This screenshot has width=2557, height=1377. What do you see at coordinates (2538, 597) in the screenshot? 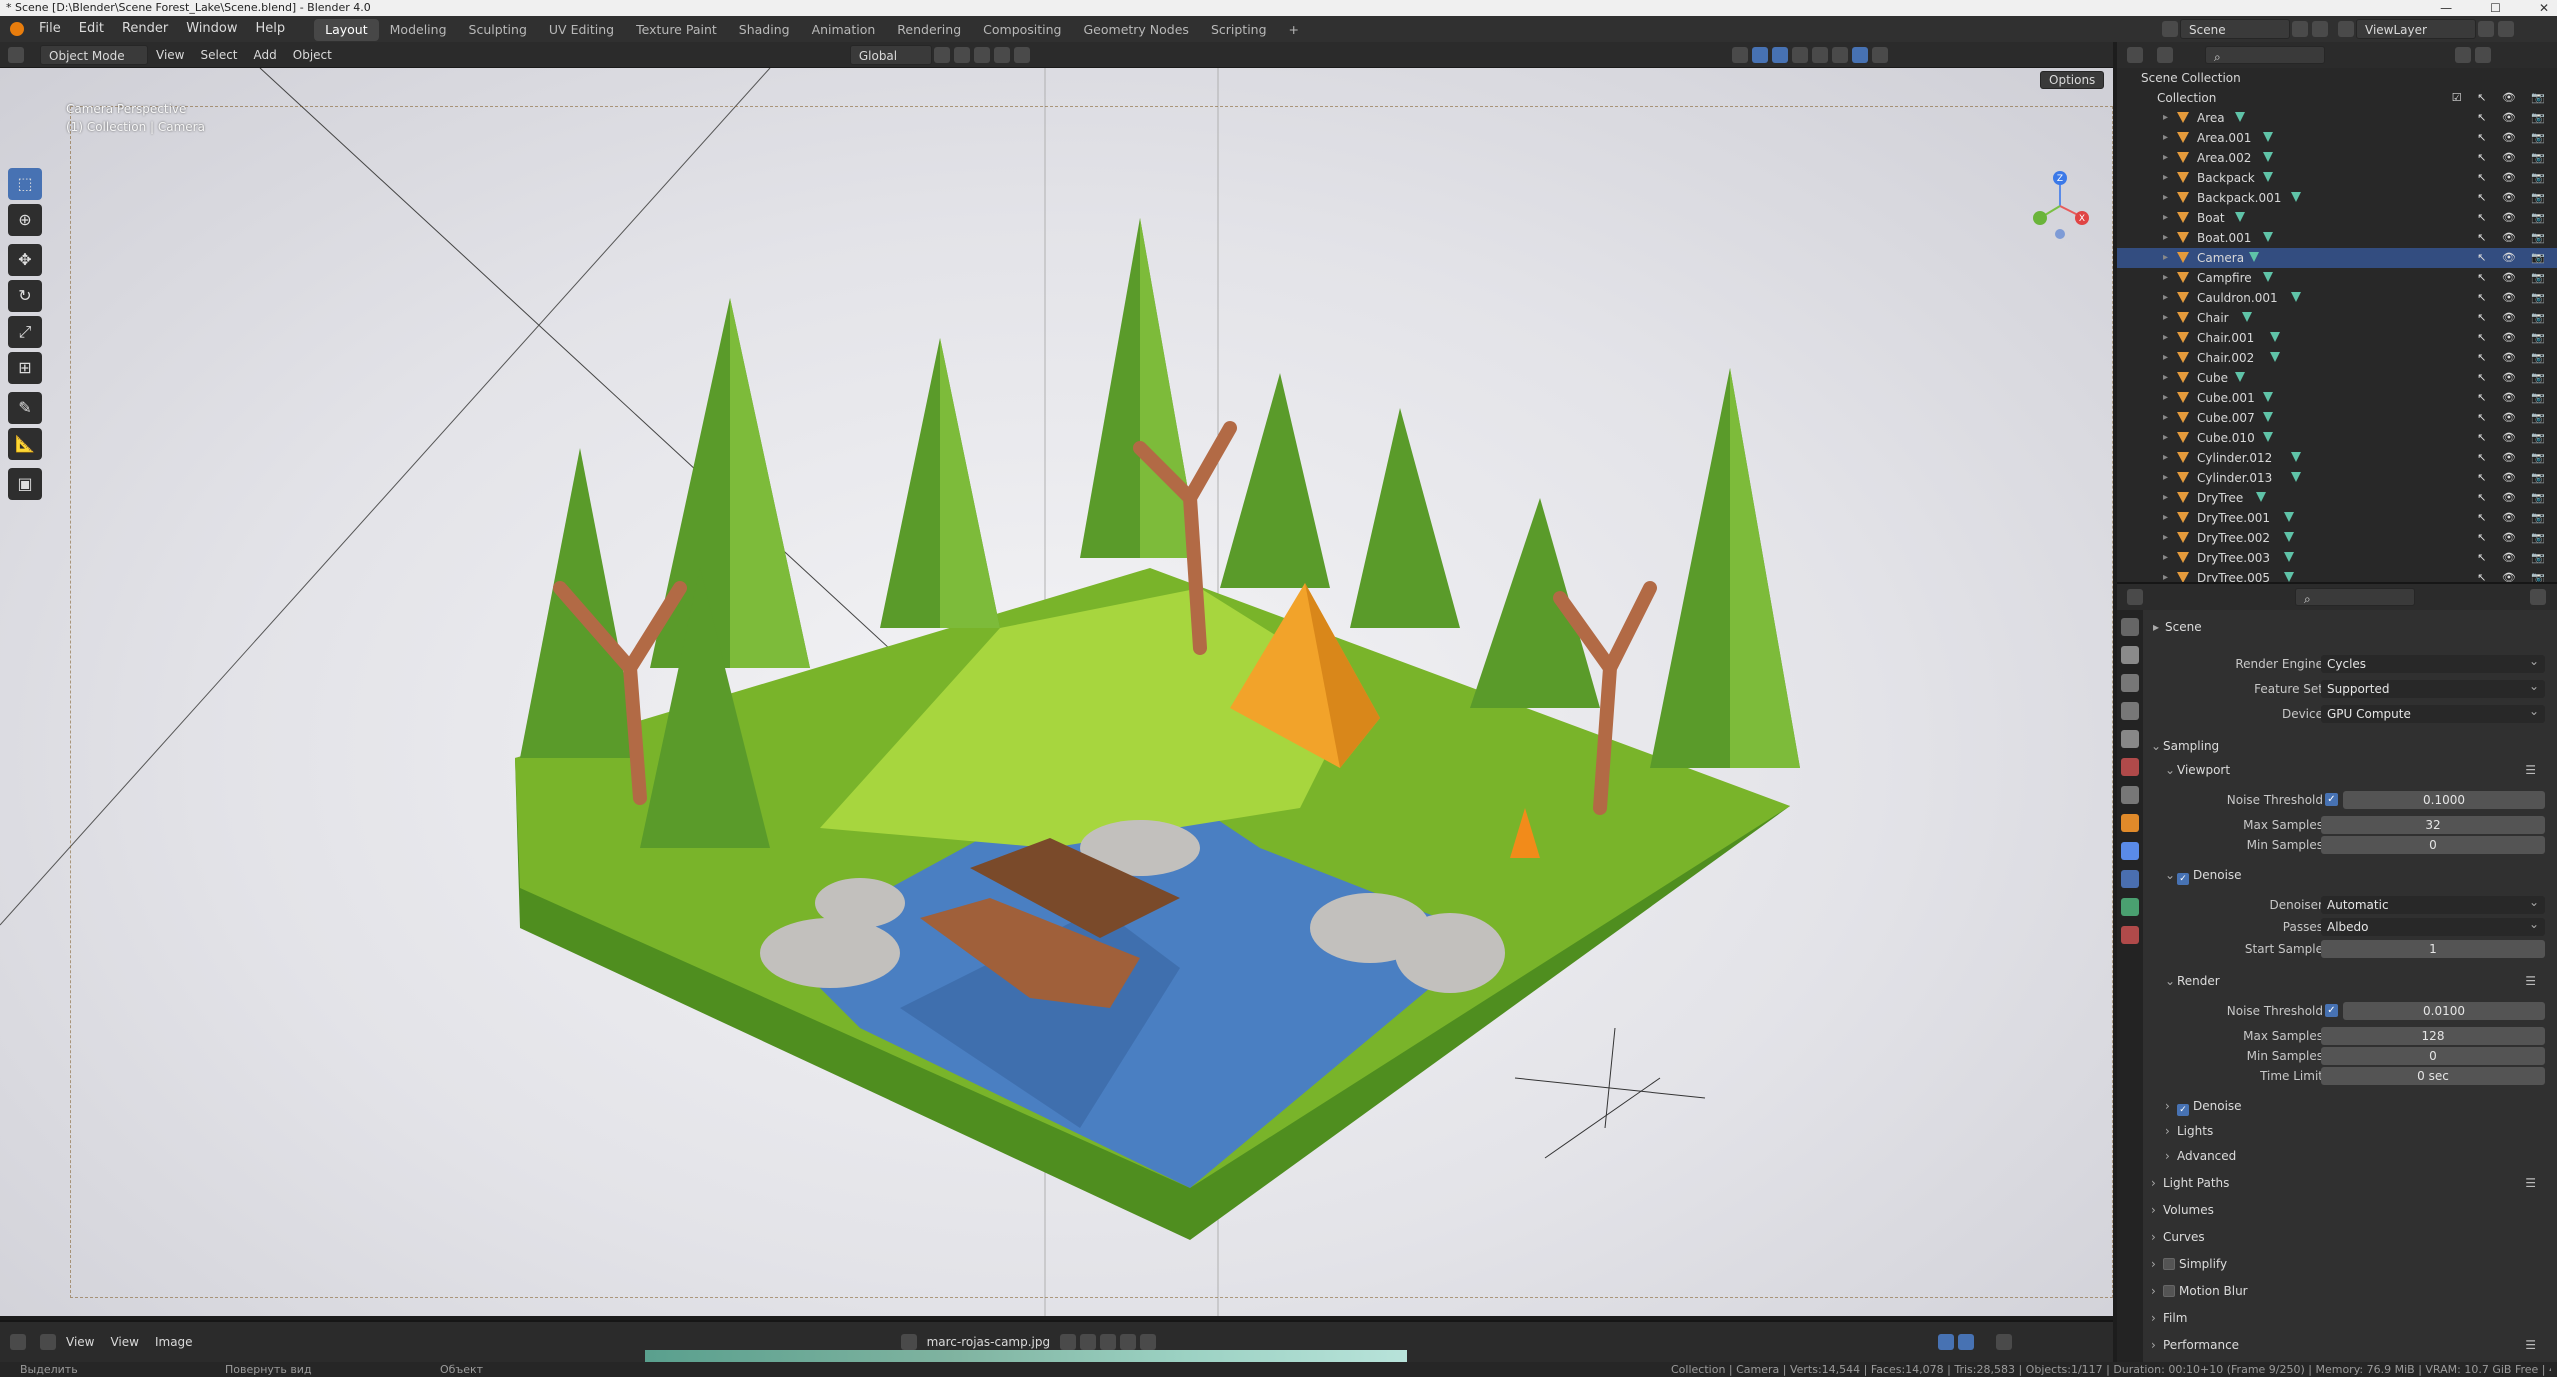
I see `properties-options-icon` at bounding box center [2538, 597].